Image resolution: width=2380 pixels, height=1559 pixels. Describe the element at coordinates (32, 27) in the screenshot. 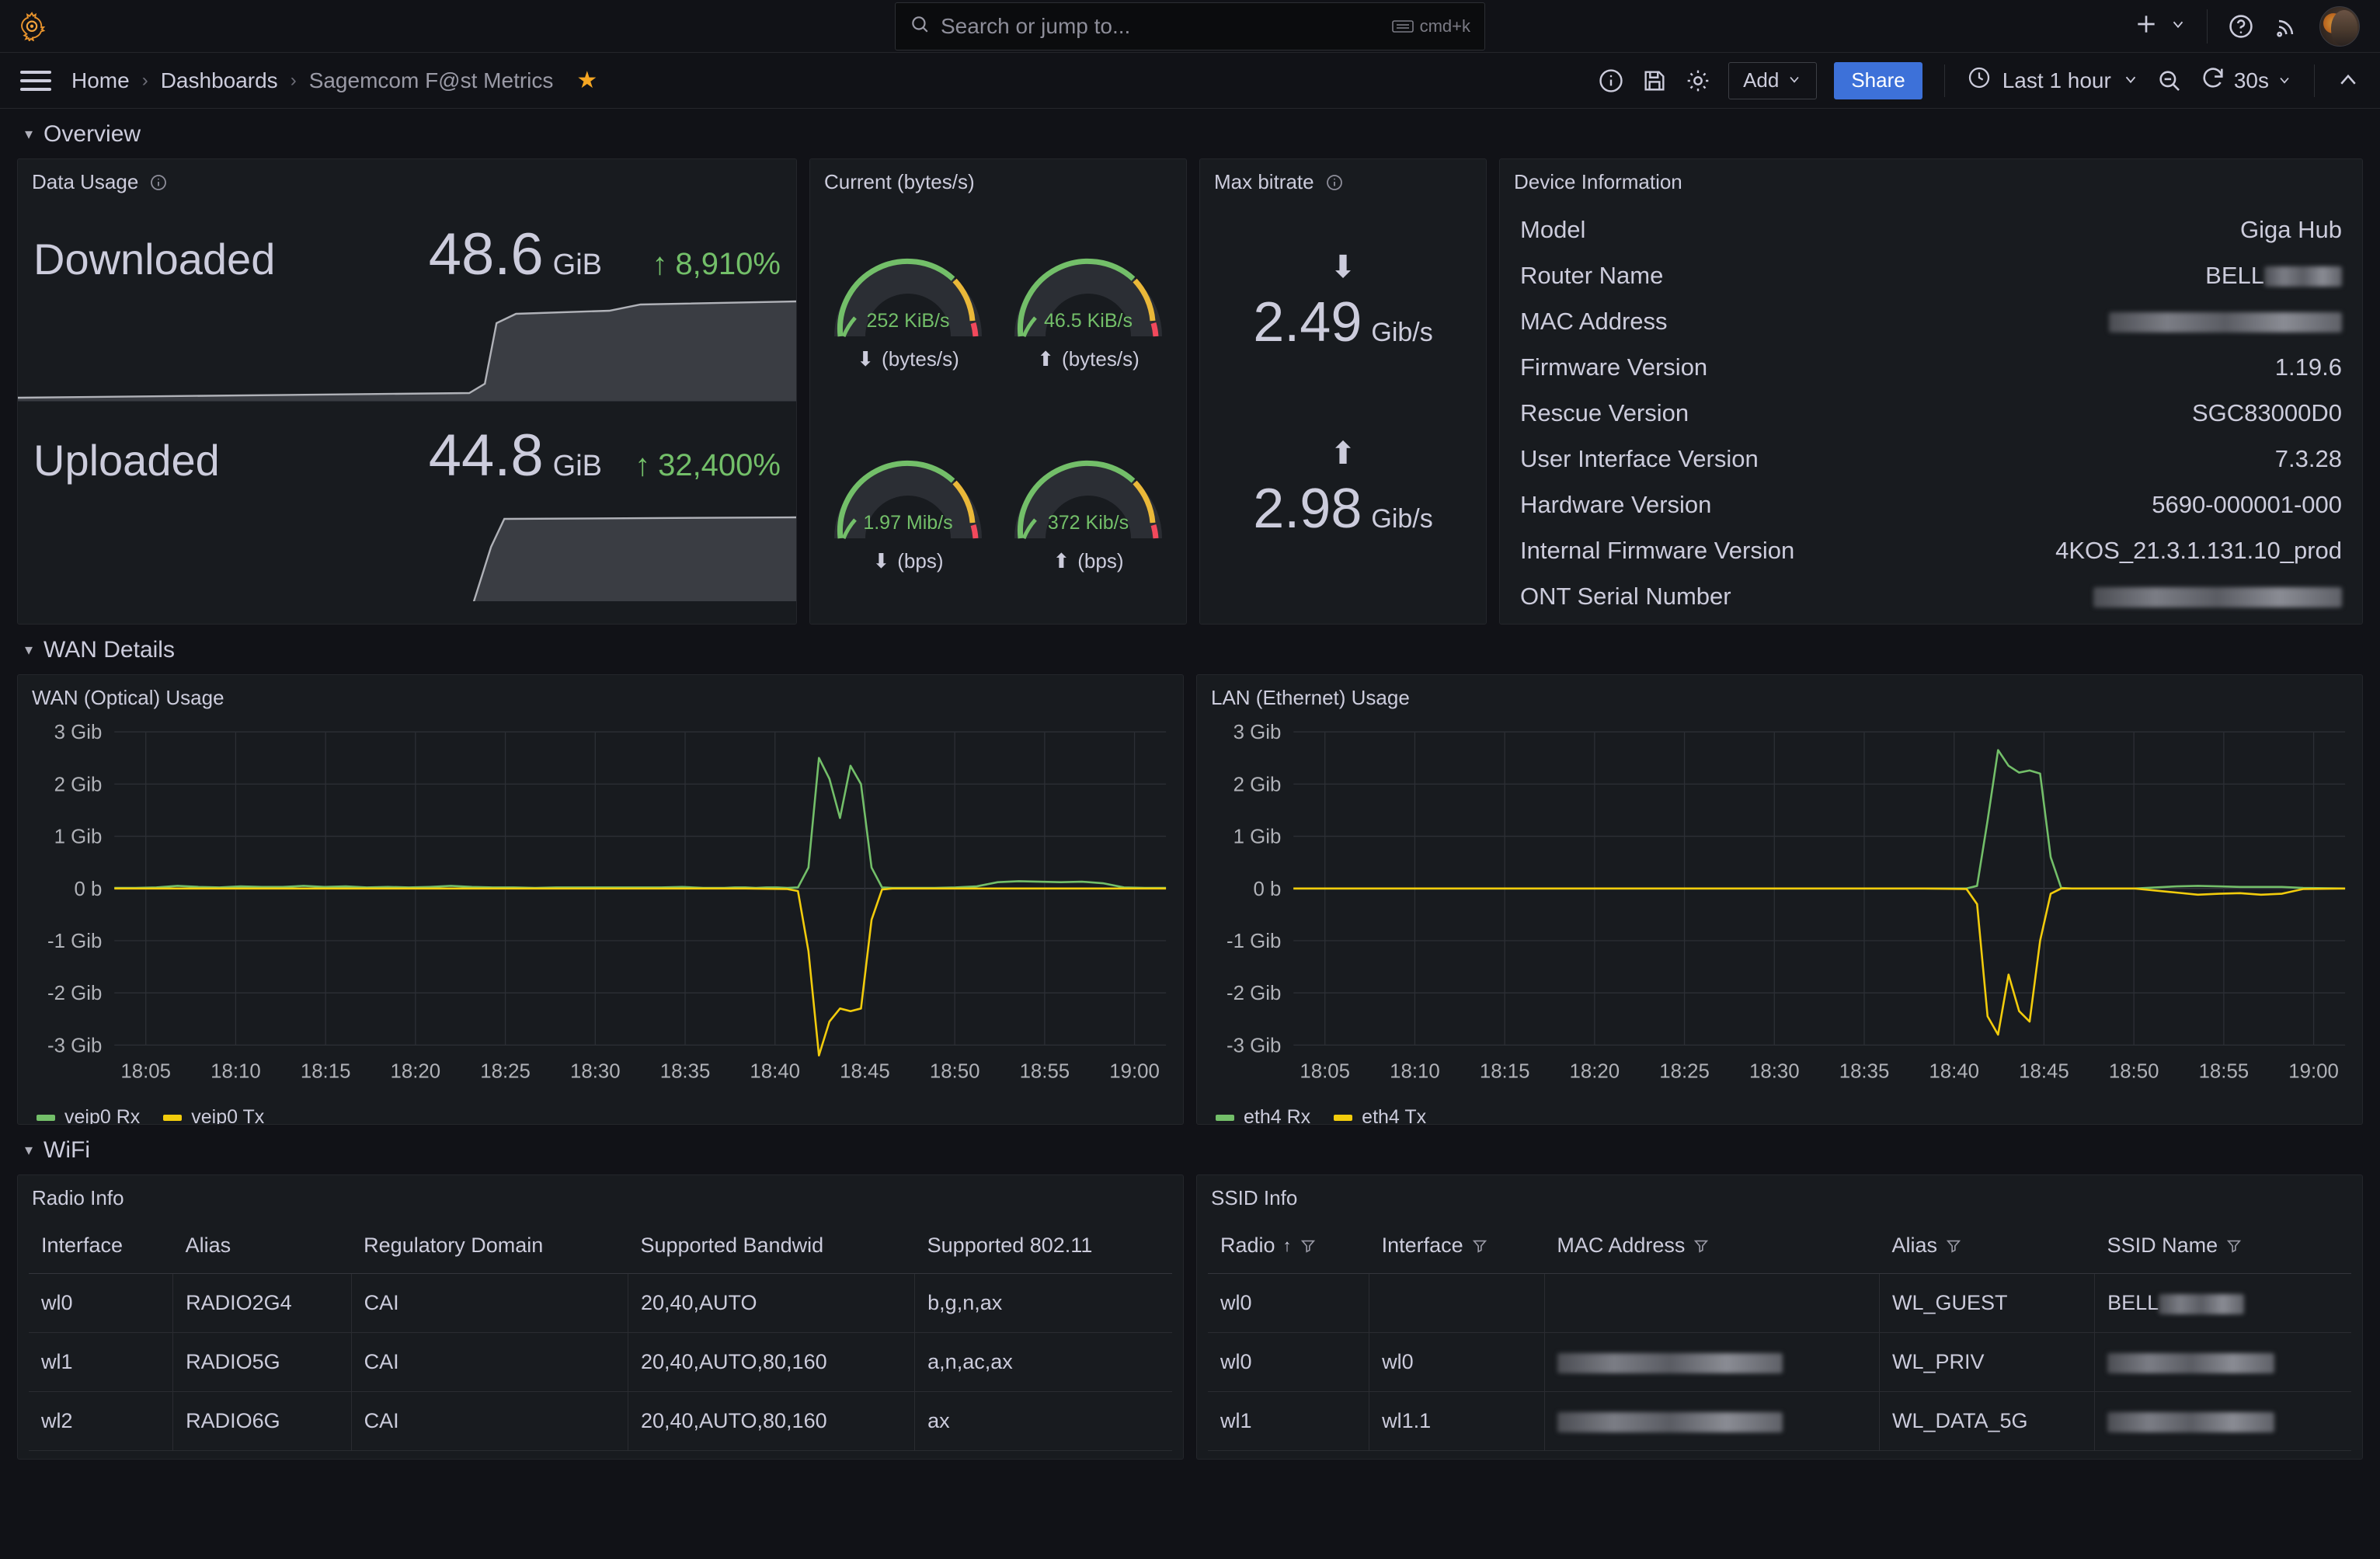

I see `grafana-logo-icon` at that location.